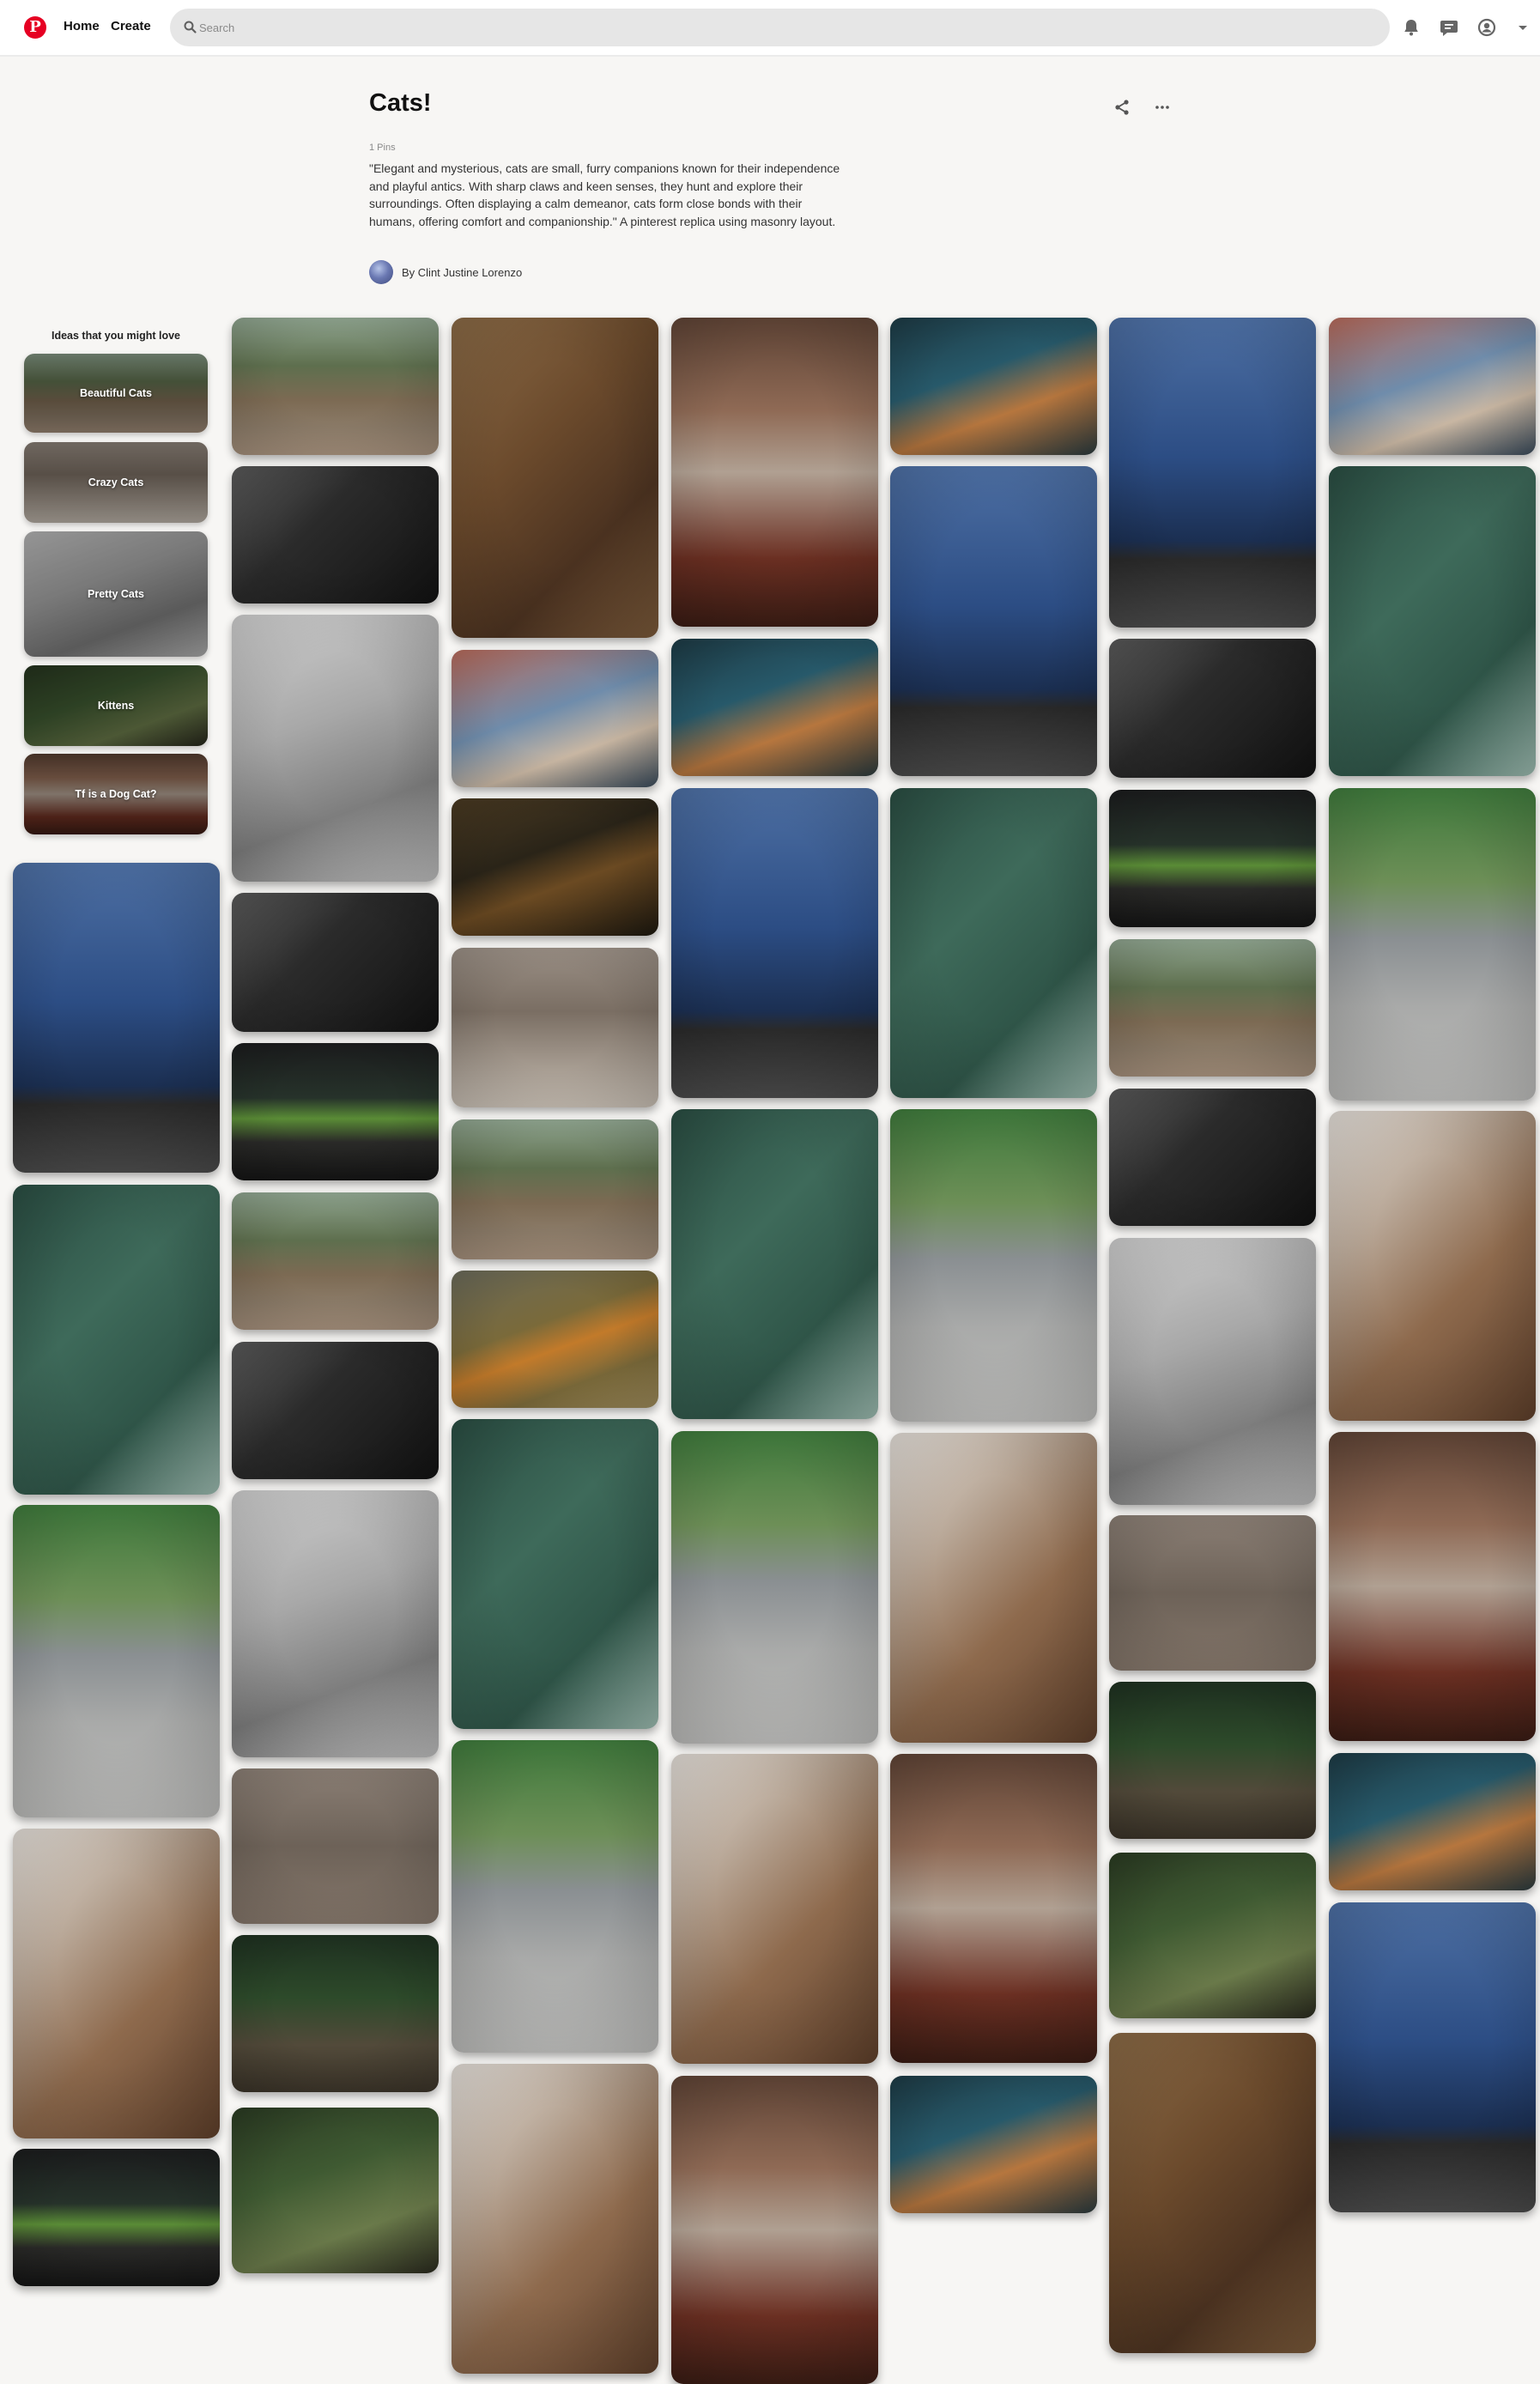  Describe the element at coordinates (381, 272) in the screenshot. I see `avatar` at that location.